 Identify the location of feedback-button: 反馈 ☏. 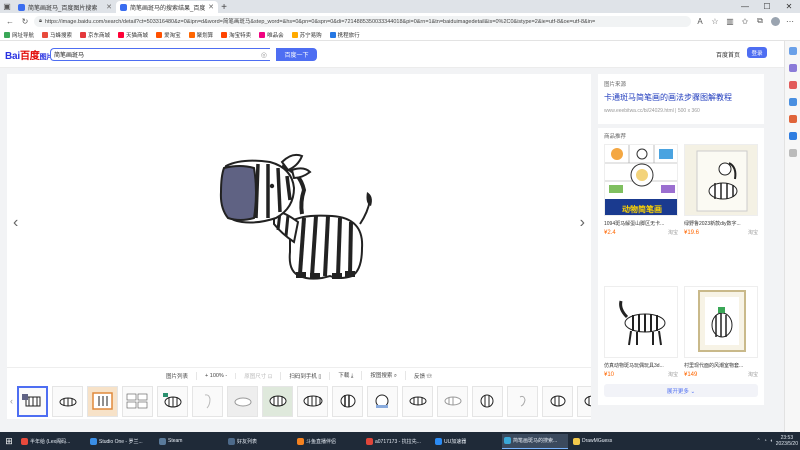
(423, 376).